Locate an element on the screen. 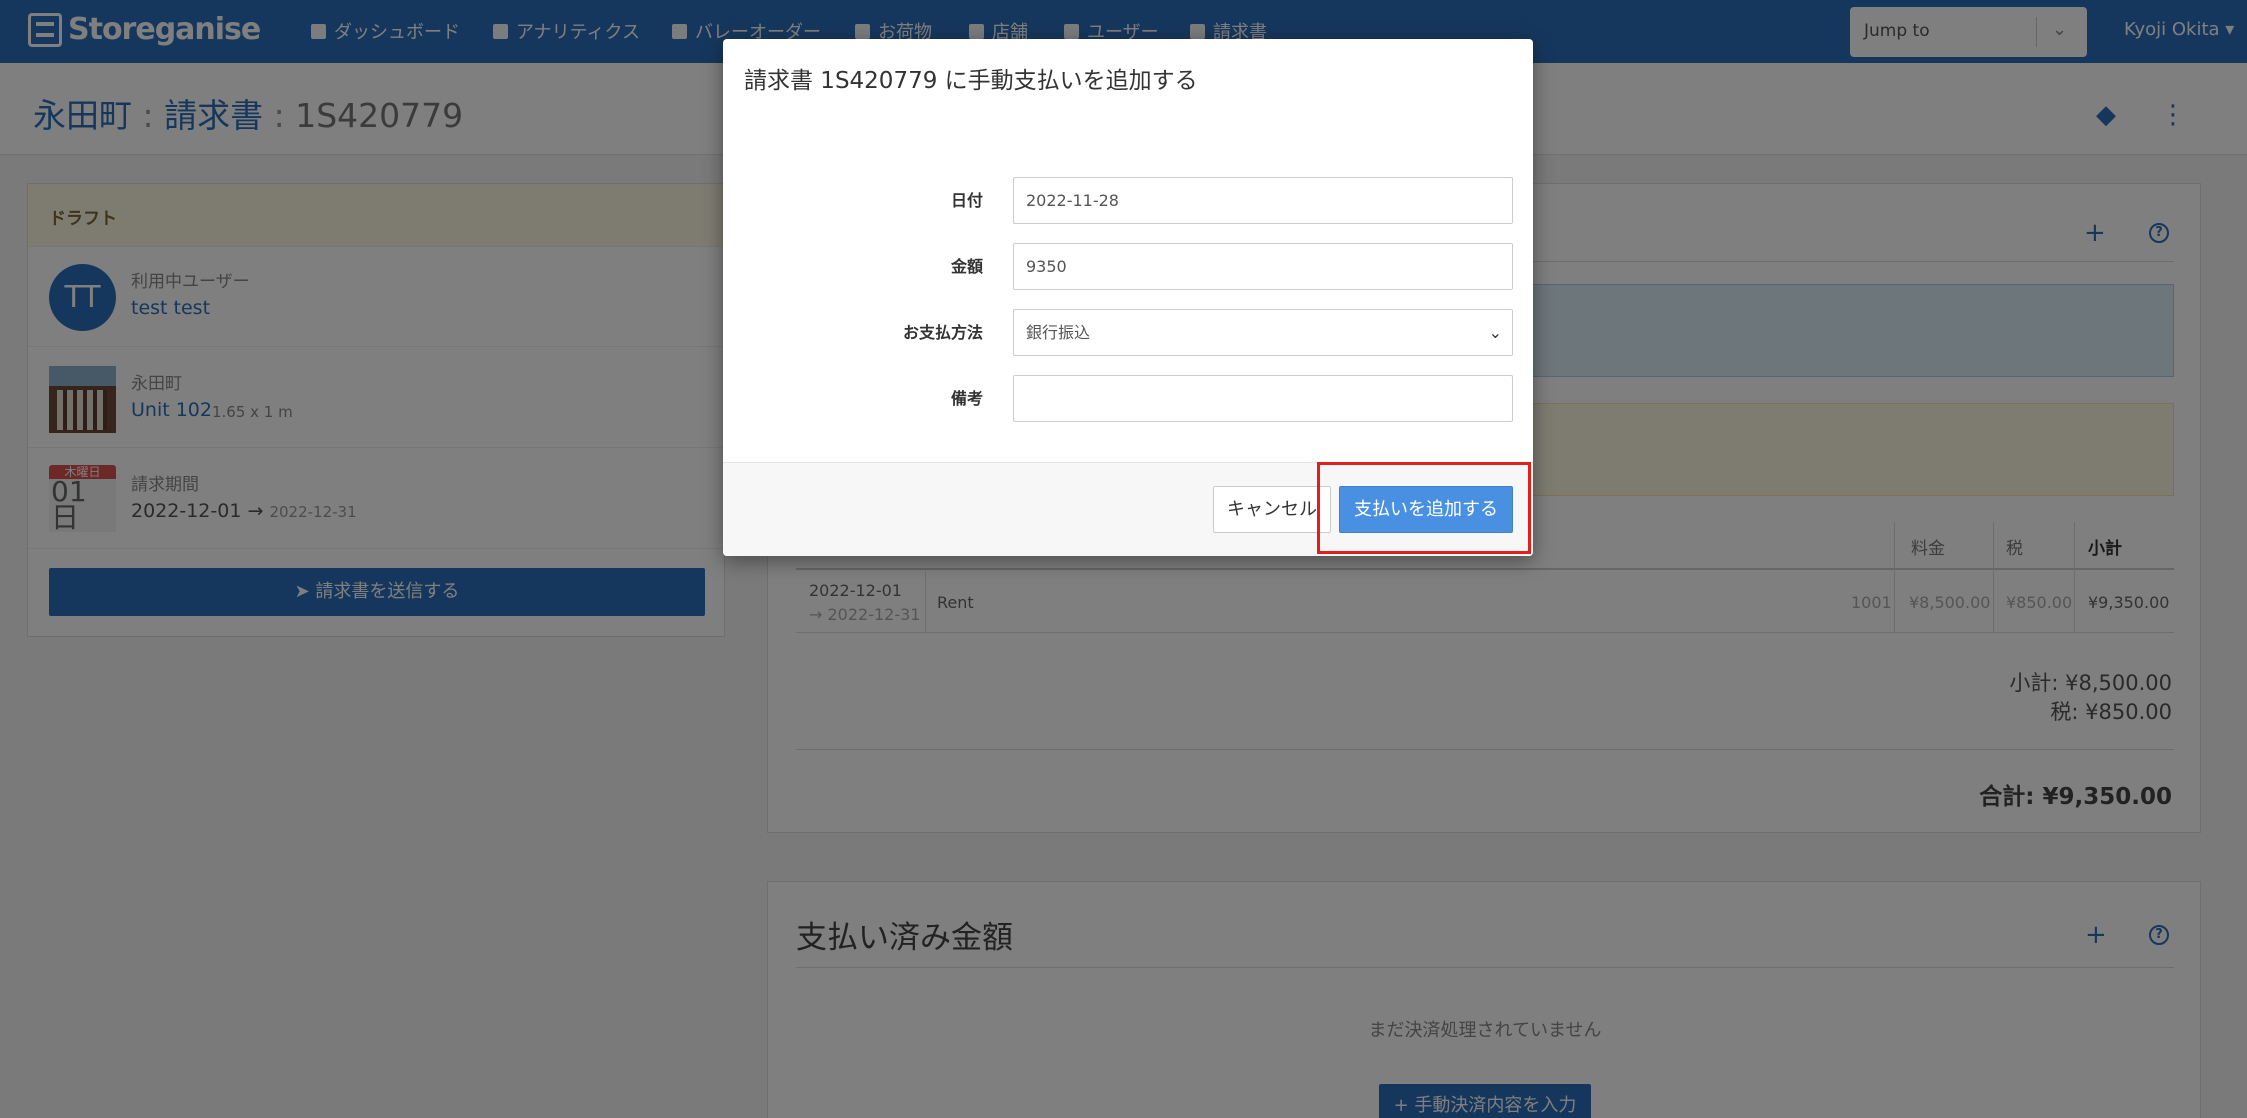  modal-footer: キャンセル 支払いを追加する is located at coordinates (1128, 509).